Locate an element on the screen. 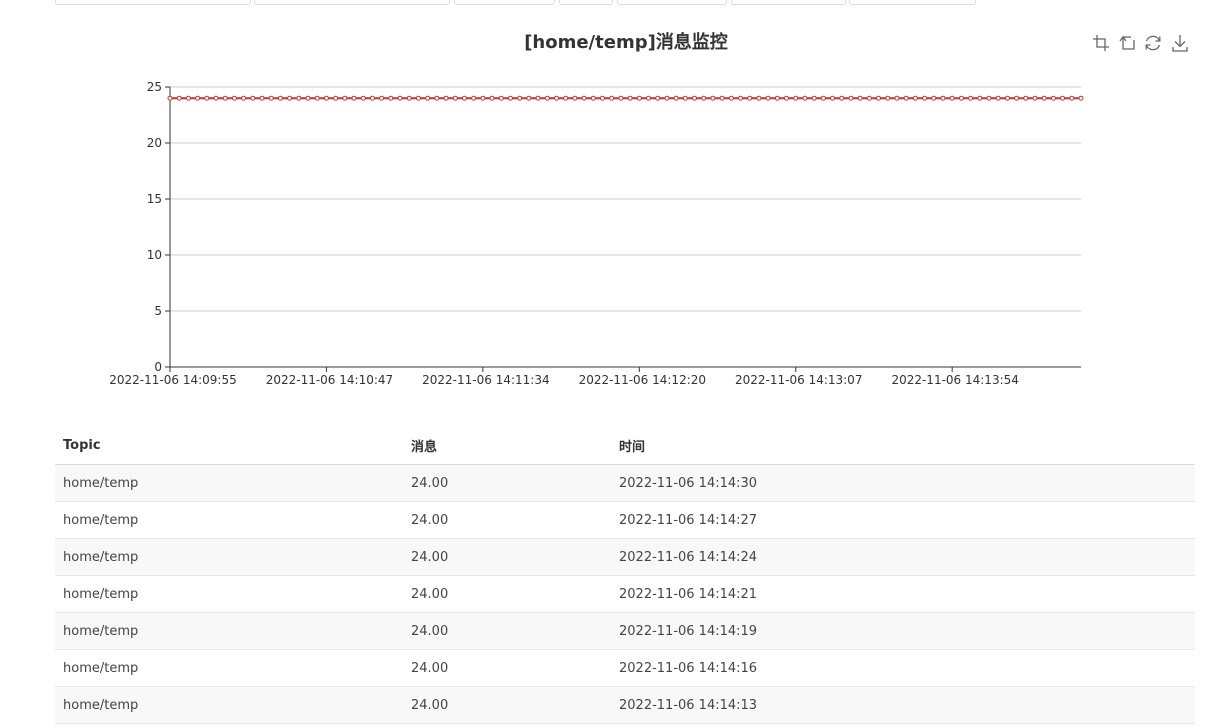 The image size is (1212, 728). cell-time: 2022-11-06 14:14:19 is located at coordinates (903, 631).